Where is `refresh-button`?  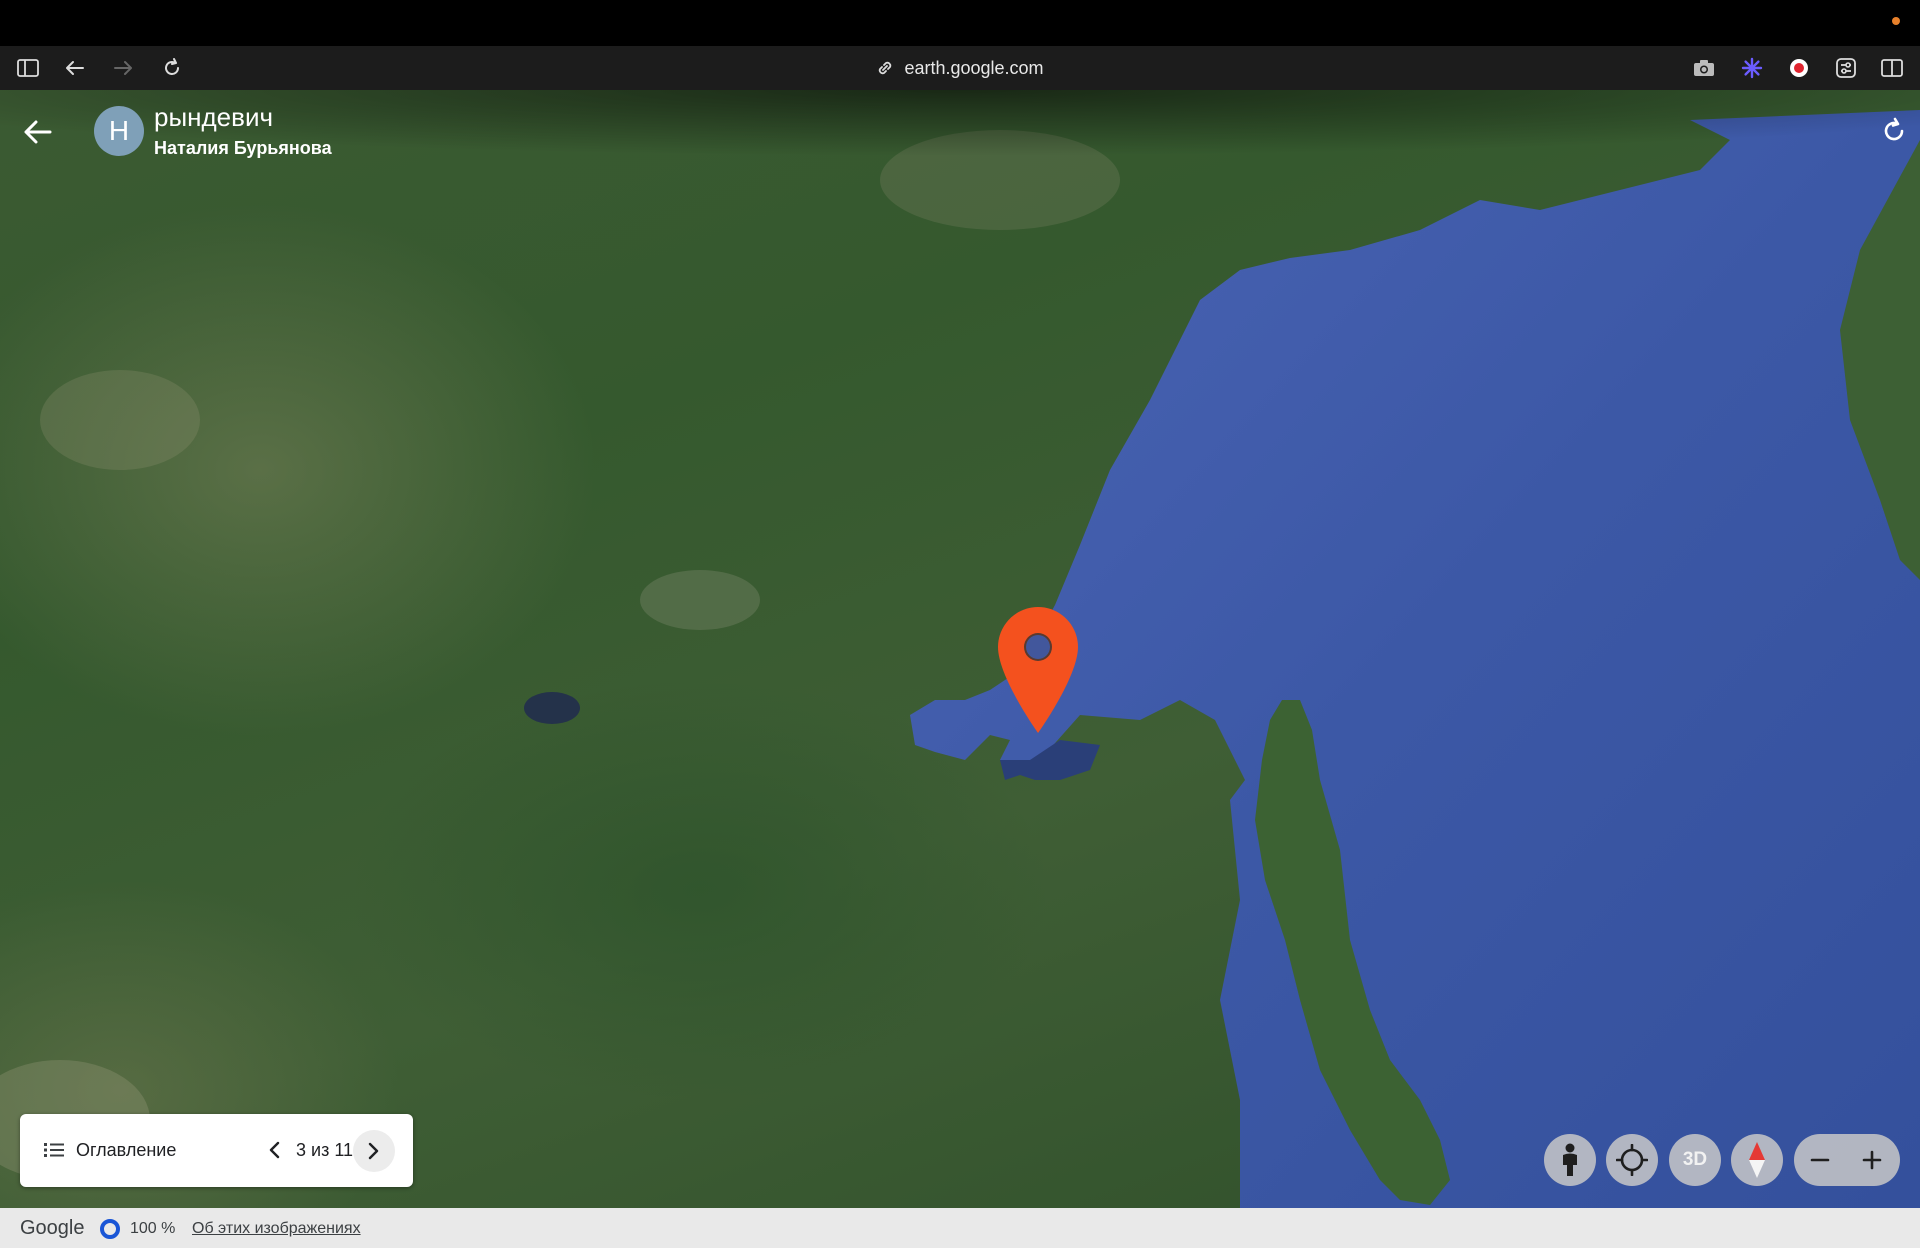
refresh-button is located at coordinates (1894, 131).